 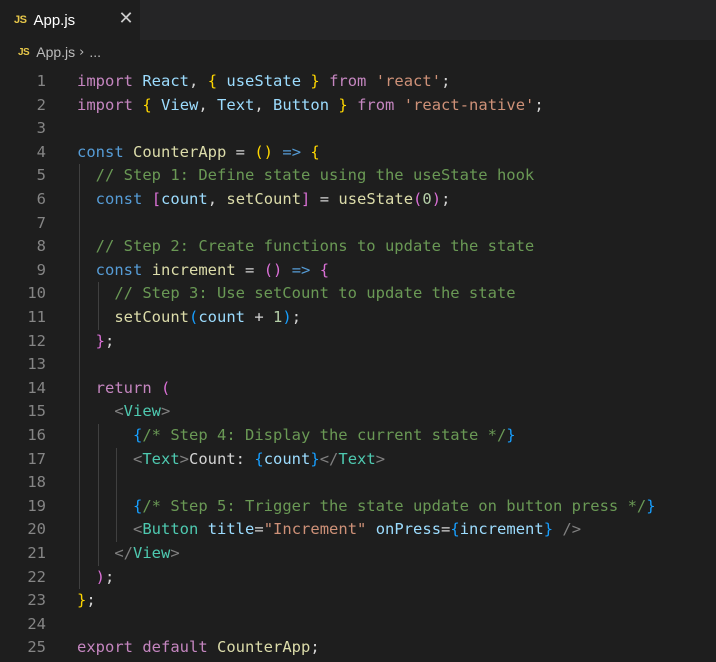 I want to click on tab-app-js: JS App.js ✕, so click(x=70, y=20).